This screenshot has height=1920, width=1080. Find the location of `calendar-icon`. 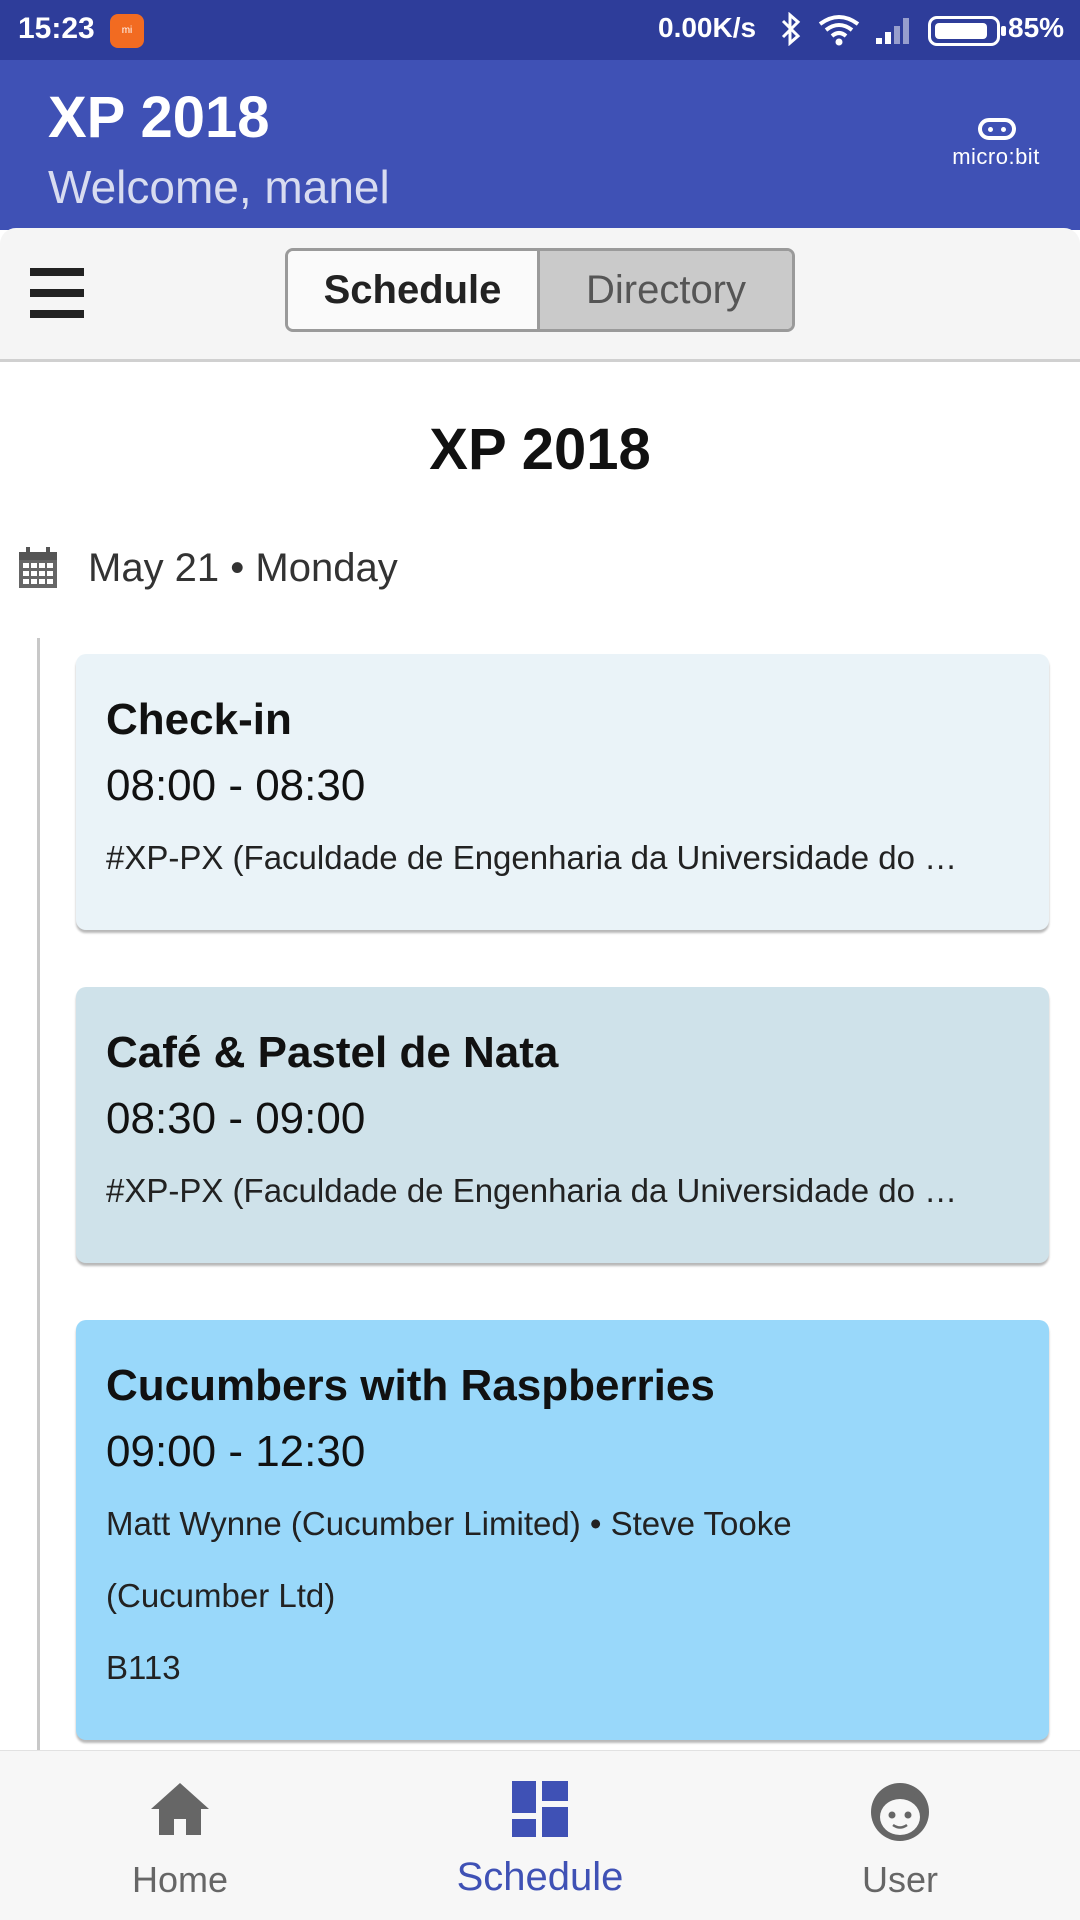

calendar-icon is located at coordinates (38, 567).